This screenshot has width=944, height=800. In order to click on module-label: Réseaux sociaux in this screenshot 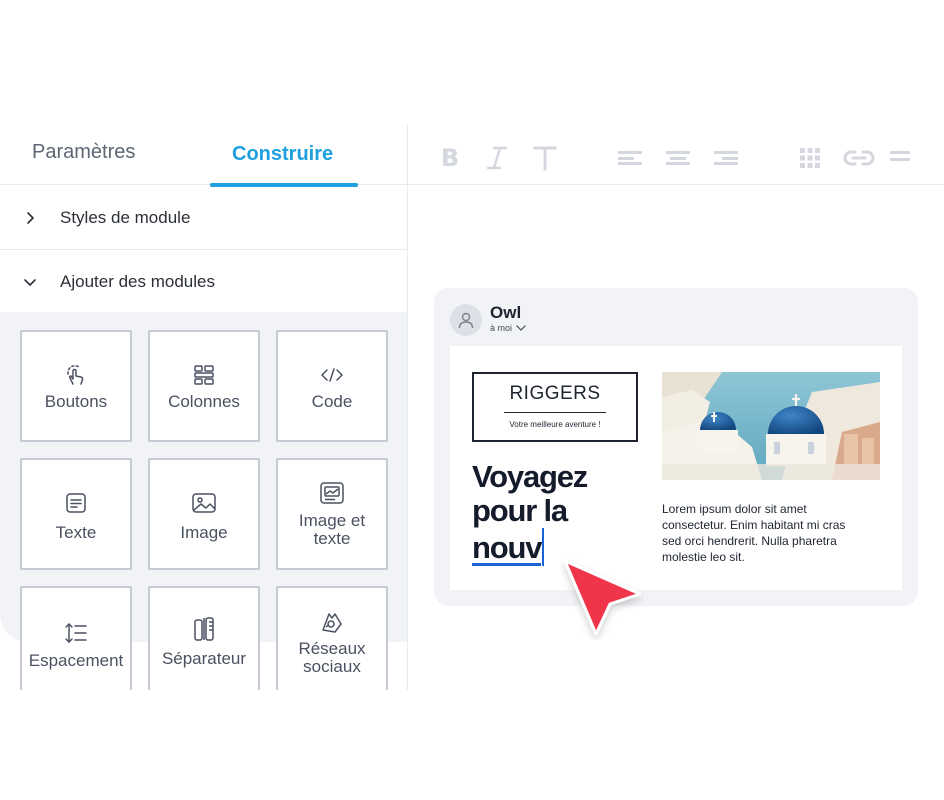, I will do `click(332, 657)`.